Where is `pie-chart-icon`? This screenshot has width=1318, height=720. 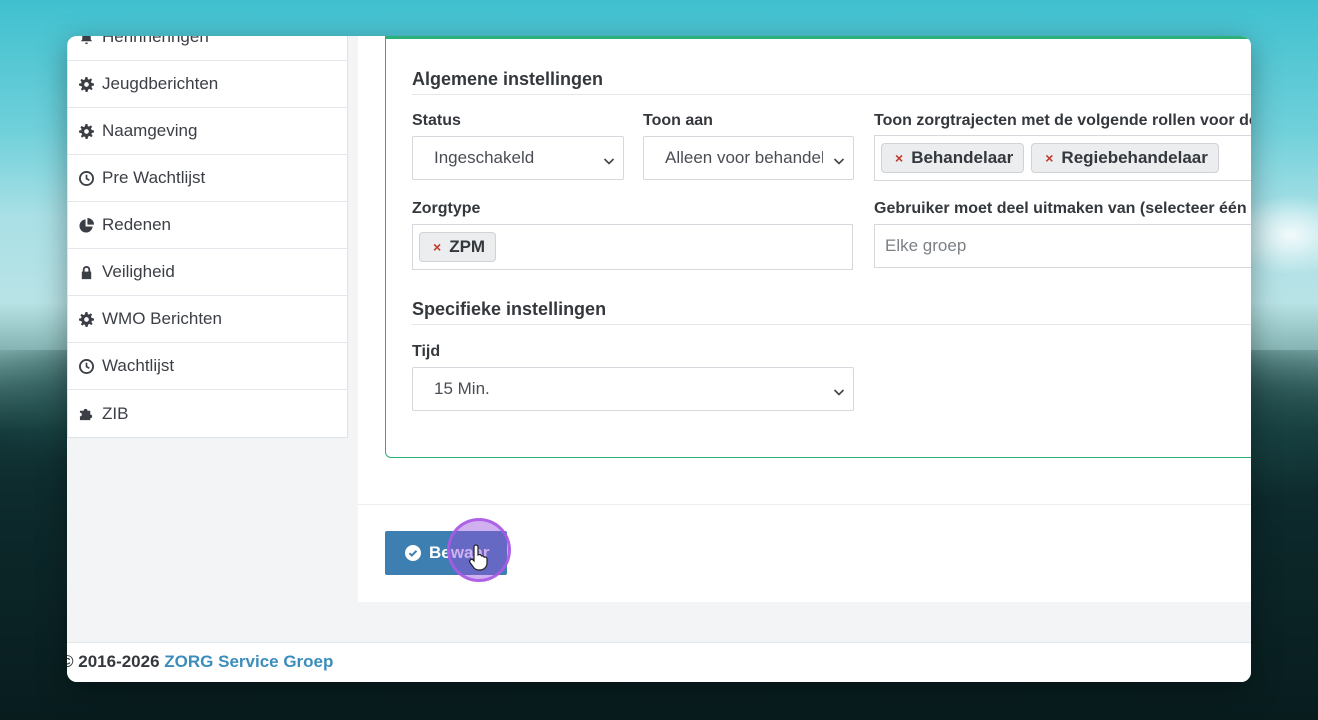 pie-chart-icon is located at coordinates (86, 225).